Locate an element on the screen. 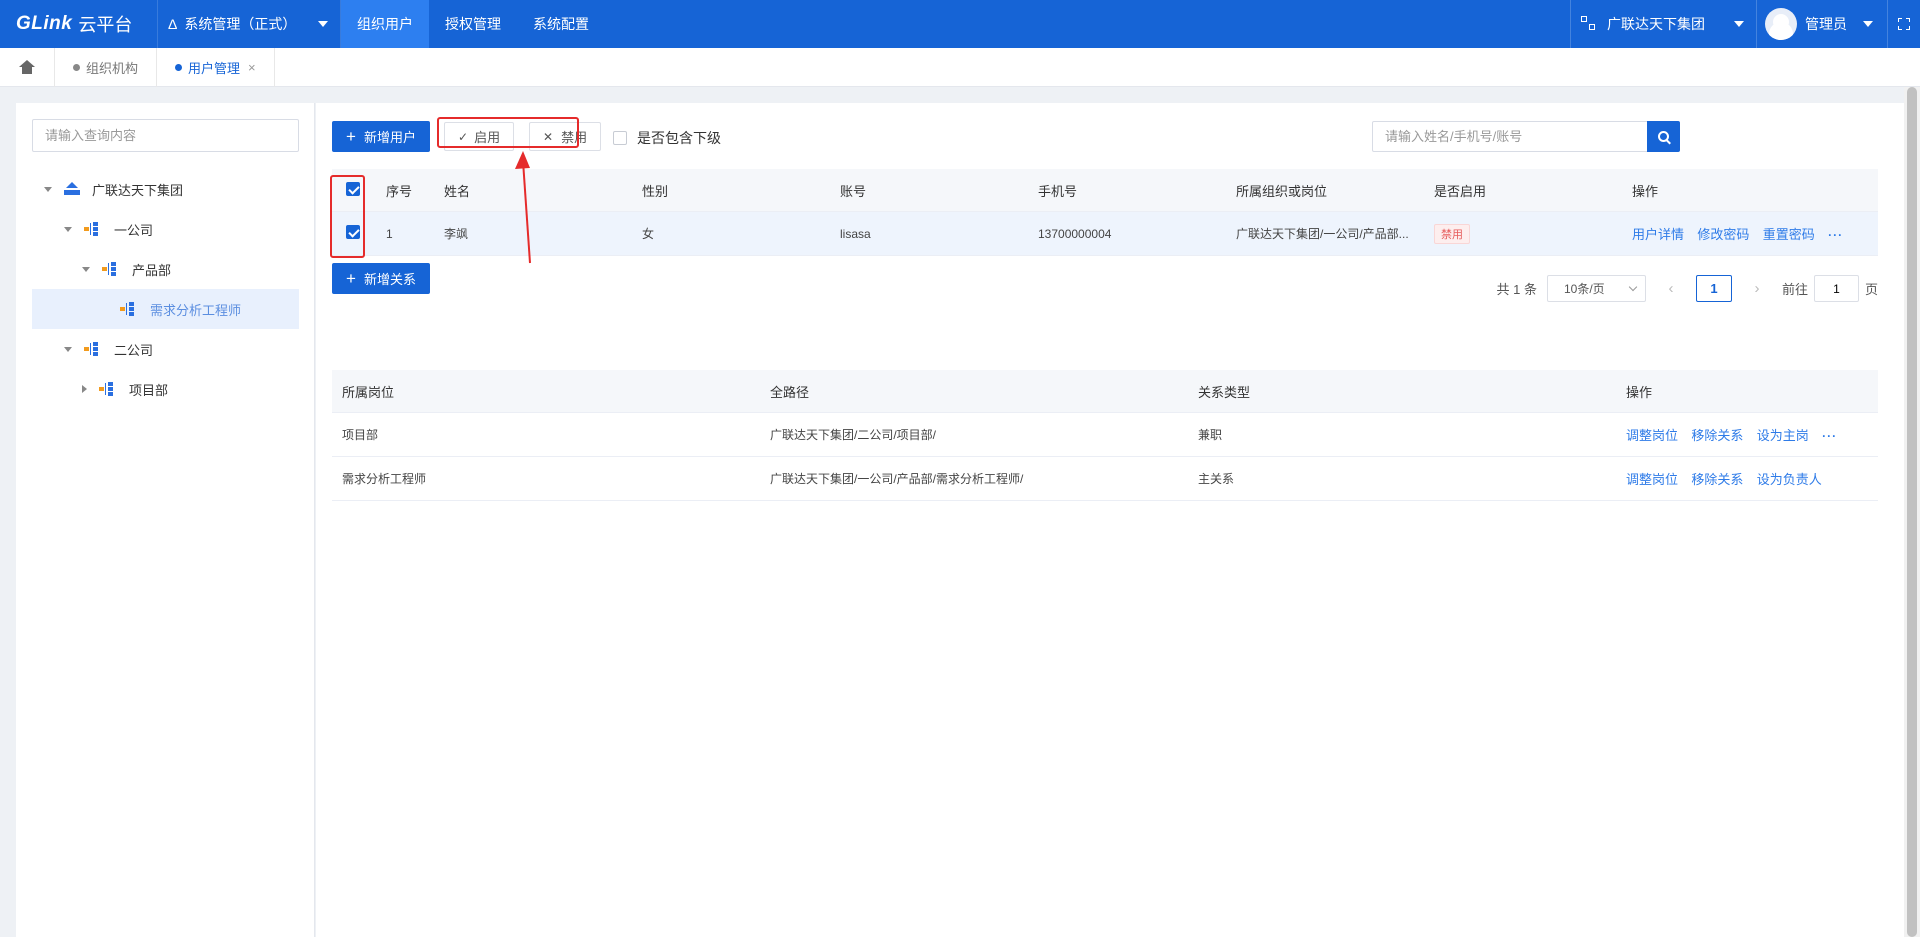 The image size is (1920, 937). org-switch-label: 广联达天下集团 is located at coordinates (1656, 24).